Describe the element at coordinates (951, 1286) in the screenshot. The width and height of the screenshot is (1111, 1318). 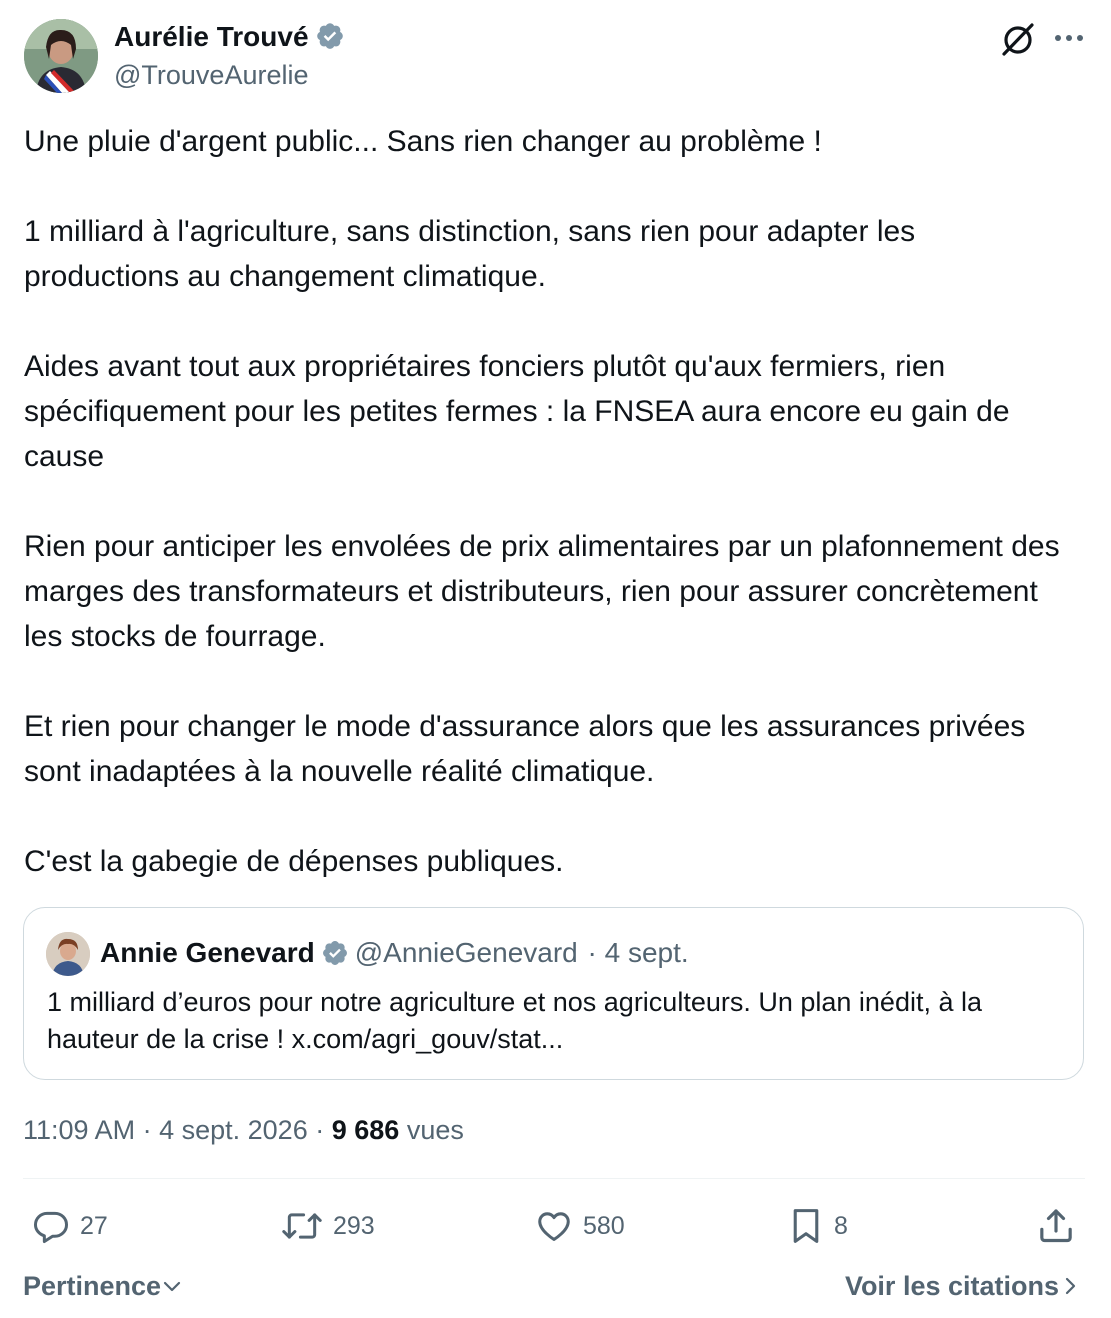
I see `view-quotes-label: Voir les citations` at that location.